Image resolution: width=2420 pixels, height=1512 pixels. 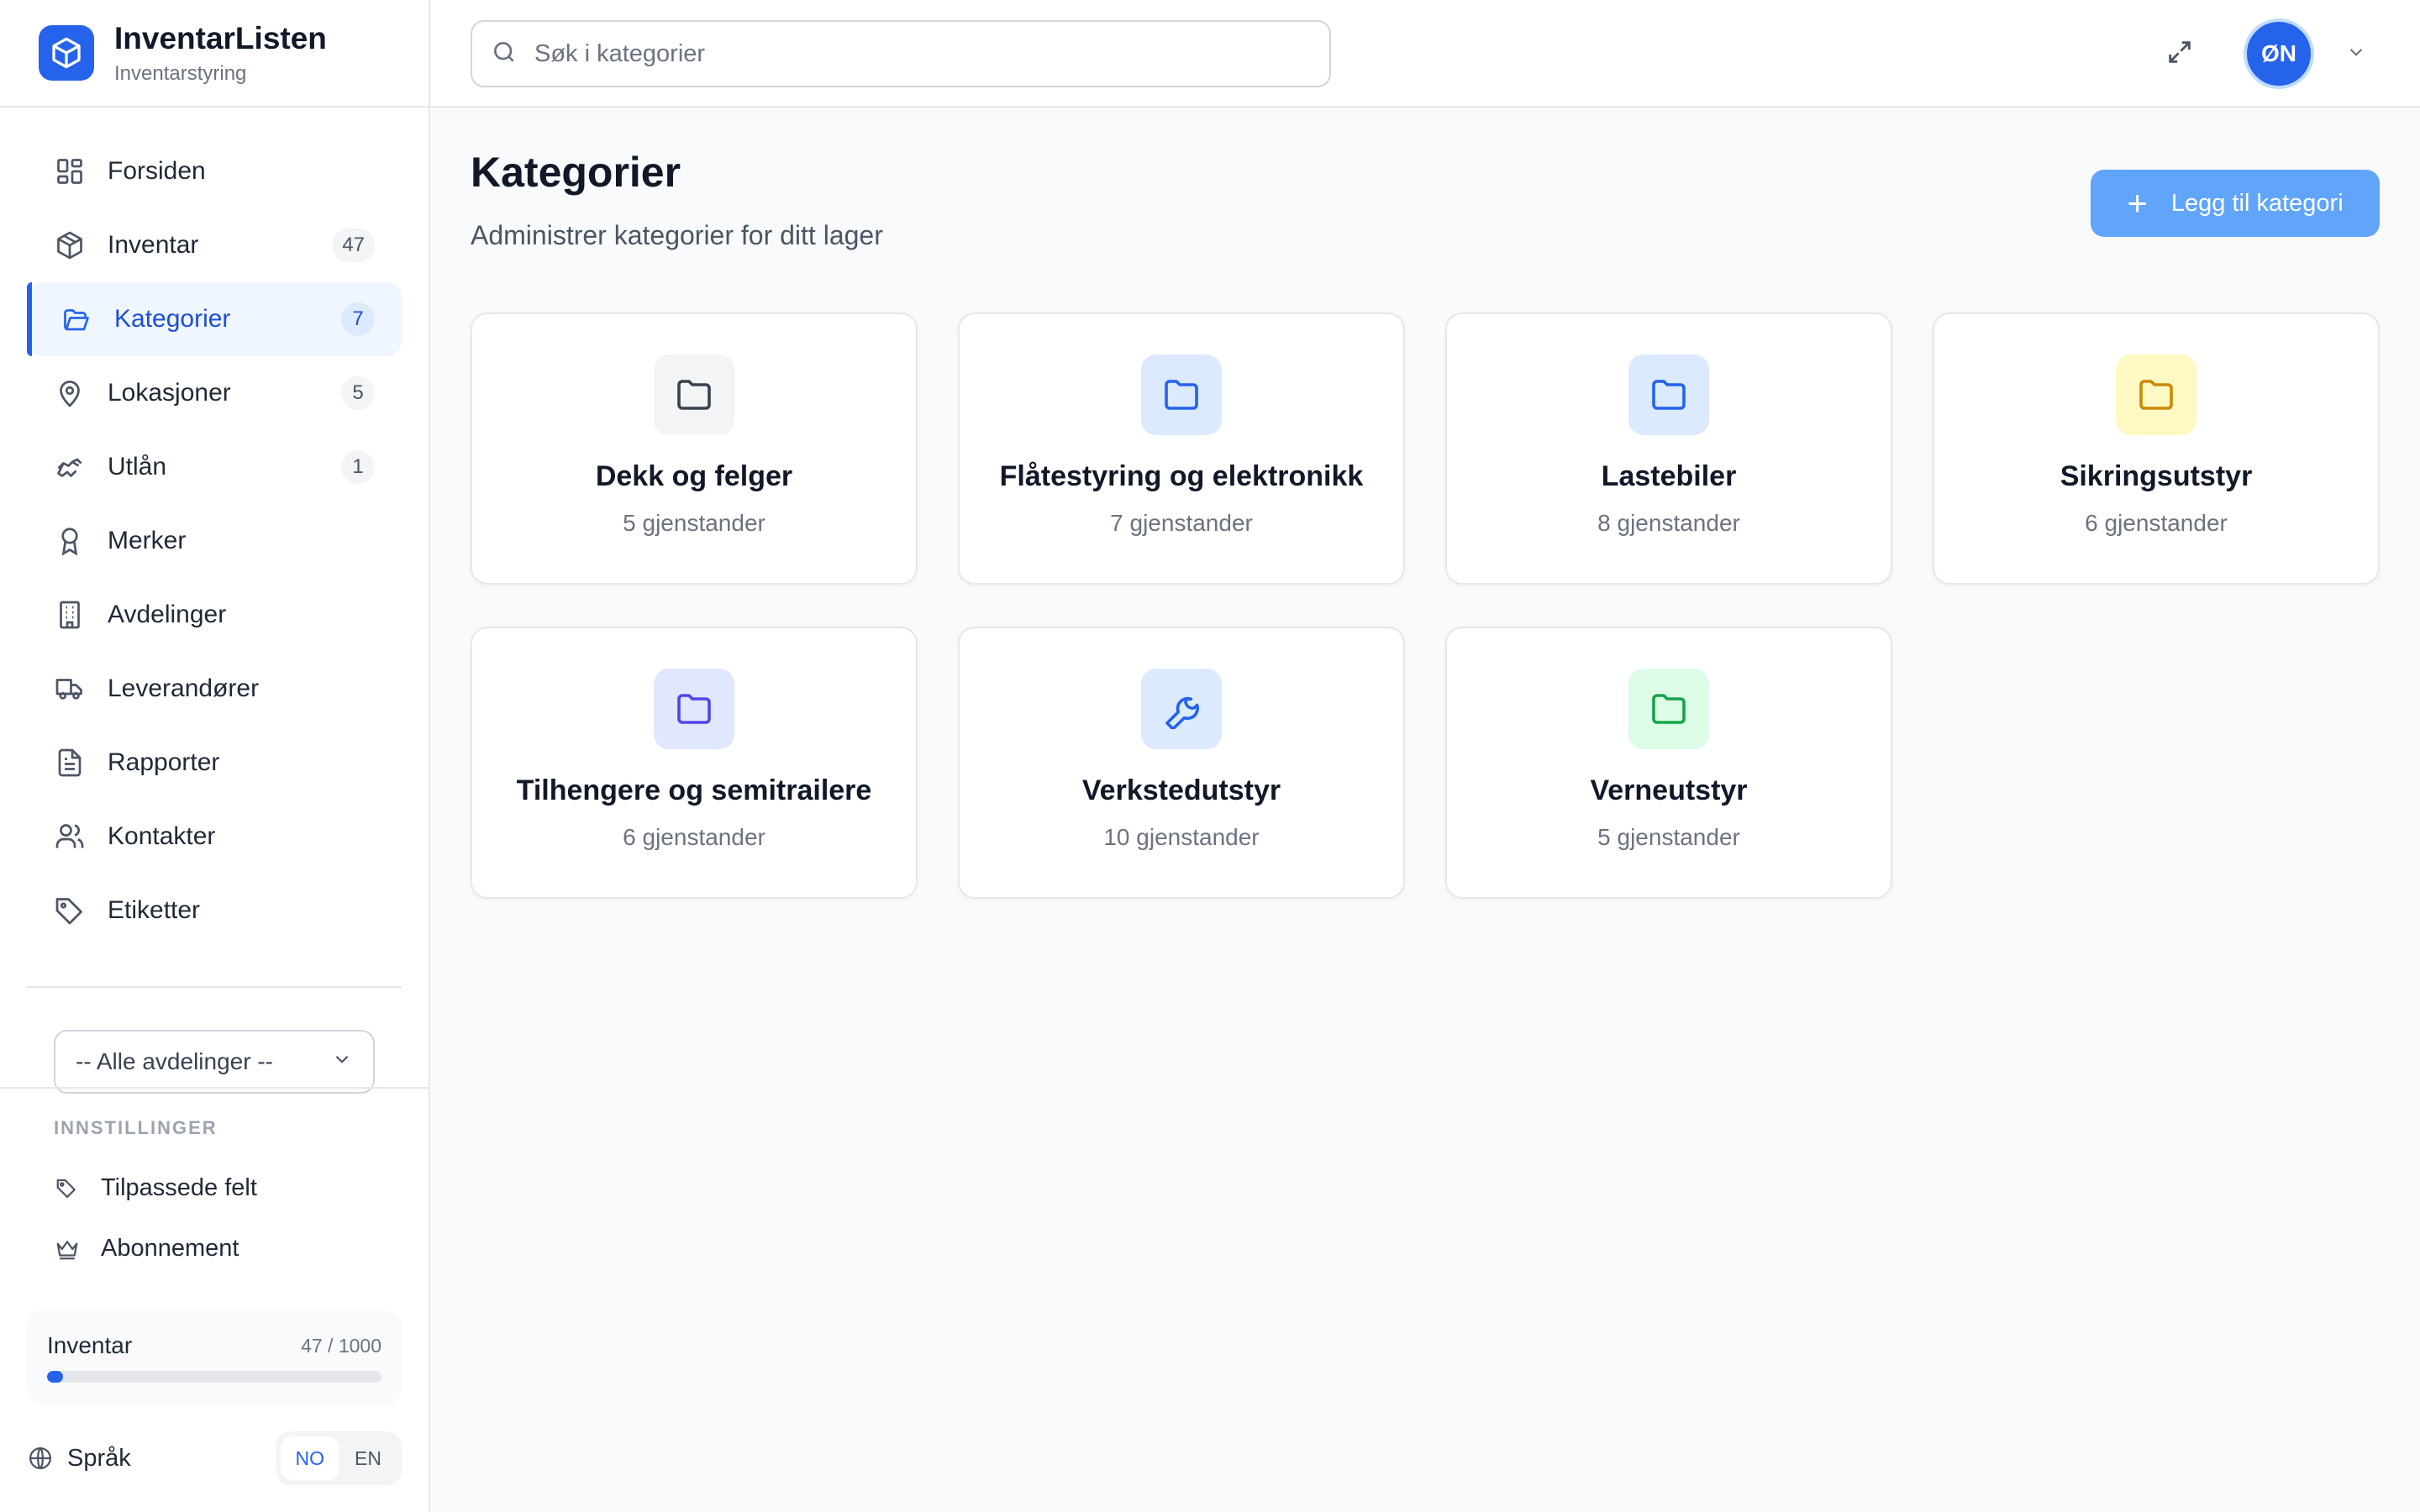 What do you see at coordinates (174, 1061) in the screenshot?
I see `department-select-value: -- Alle avdelinger --` at bounding box center [174, 1061].